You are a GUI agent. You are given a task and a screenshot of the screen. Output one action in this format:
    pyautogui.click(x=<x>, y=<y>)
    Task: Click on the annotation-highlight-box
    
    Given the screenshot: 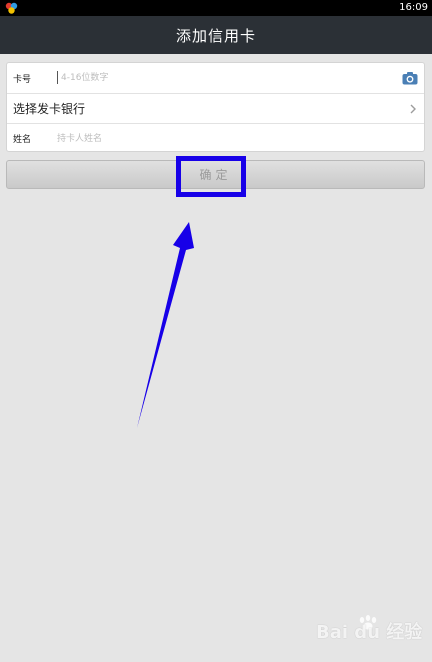 What is the action you would take?
    pyautogui.click(x=211, y=176)
    